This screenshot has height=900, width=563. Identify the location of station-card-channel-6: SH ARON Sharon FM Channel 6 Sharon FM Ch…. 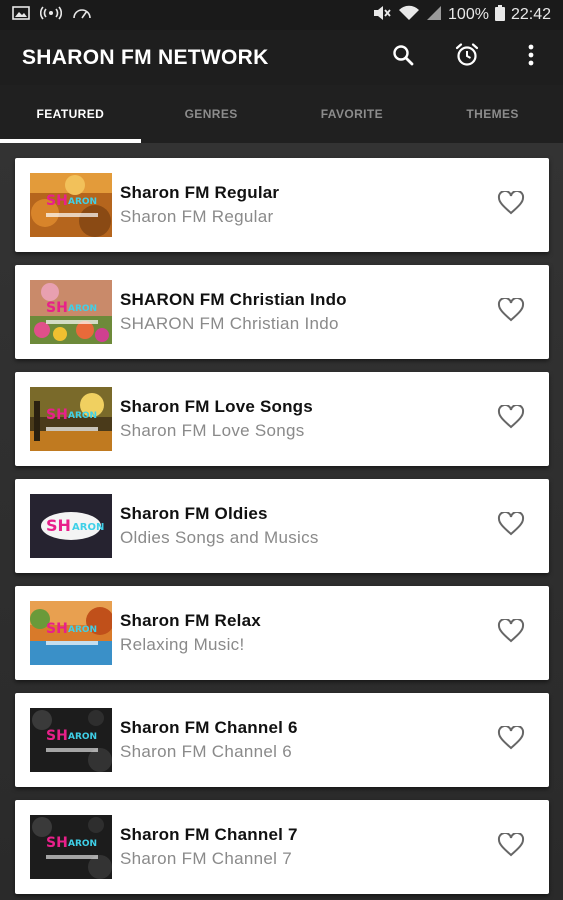
(282, 740).